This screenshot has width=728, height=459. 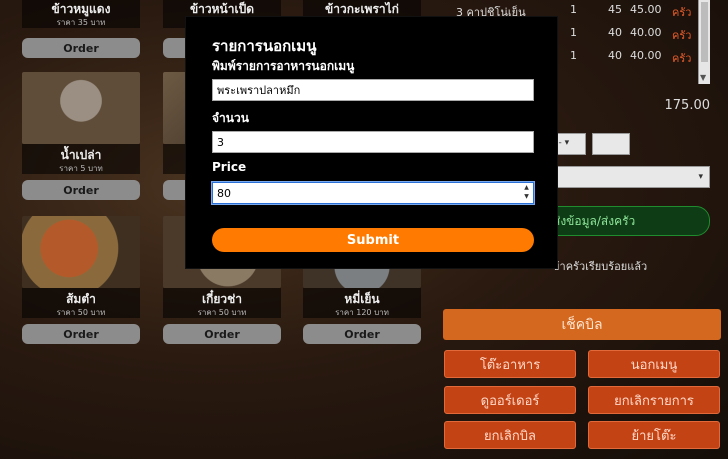 I want to click on modal-title: รายการนอกเมนู, so click(x=264, y=46).